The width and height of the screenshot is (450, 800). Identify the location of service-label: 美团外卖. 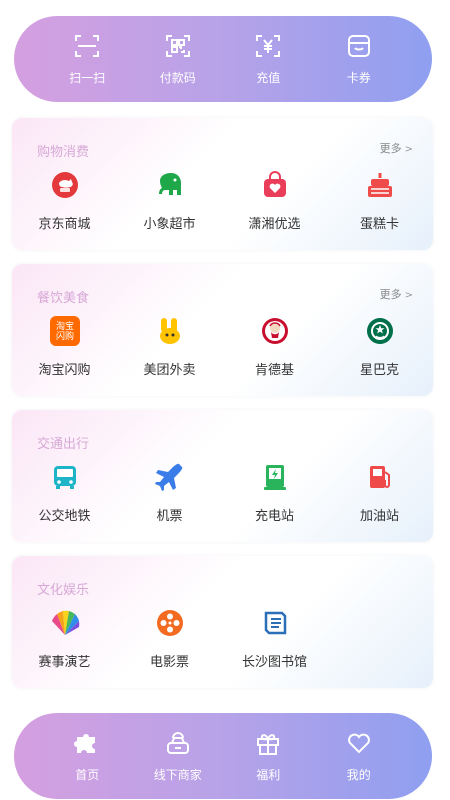
(169, 370).